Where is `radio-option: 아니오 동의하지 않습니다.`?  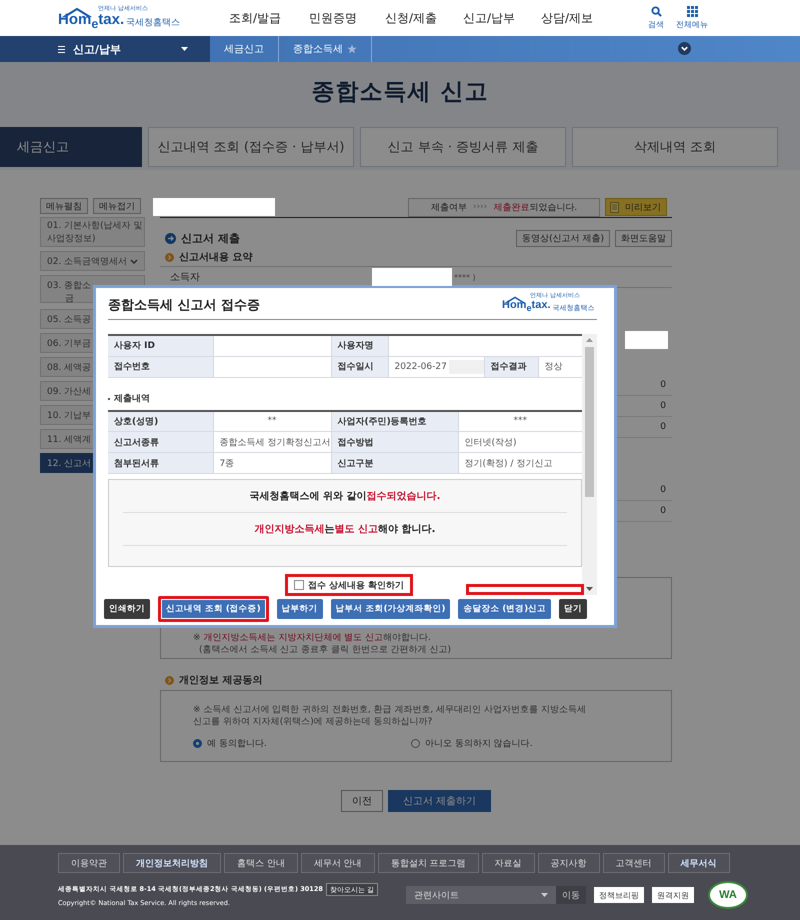
radio-option: 아니오 동의하지 않습니다. is located at coordinates (520, 743).